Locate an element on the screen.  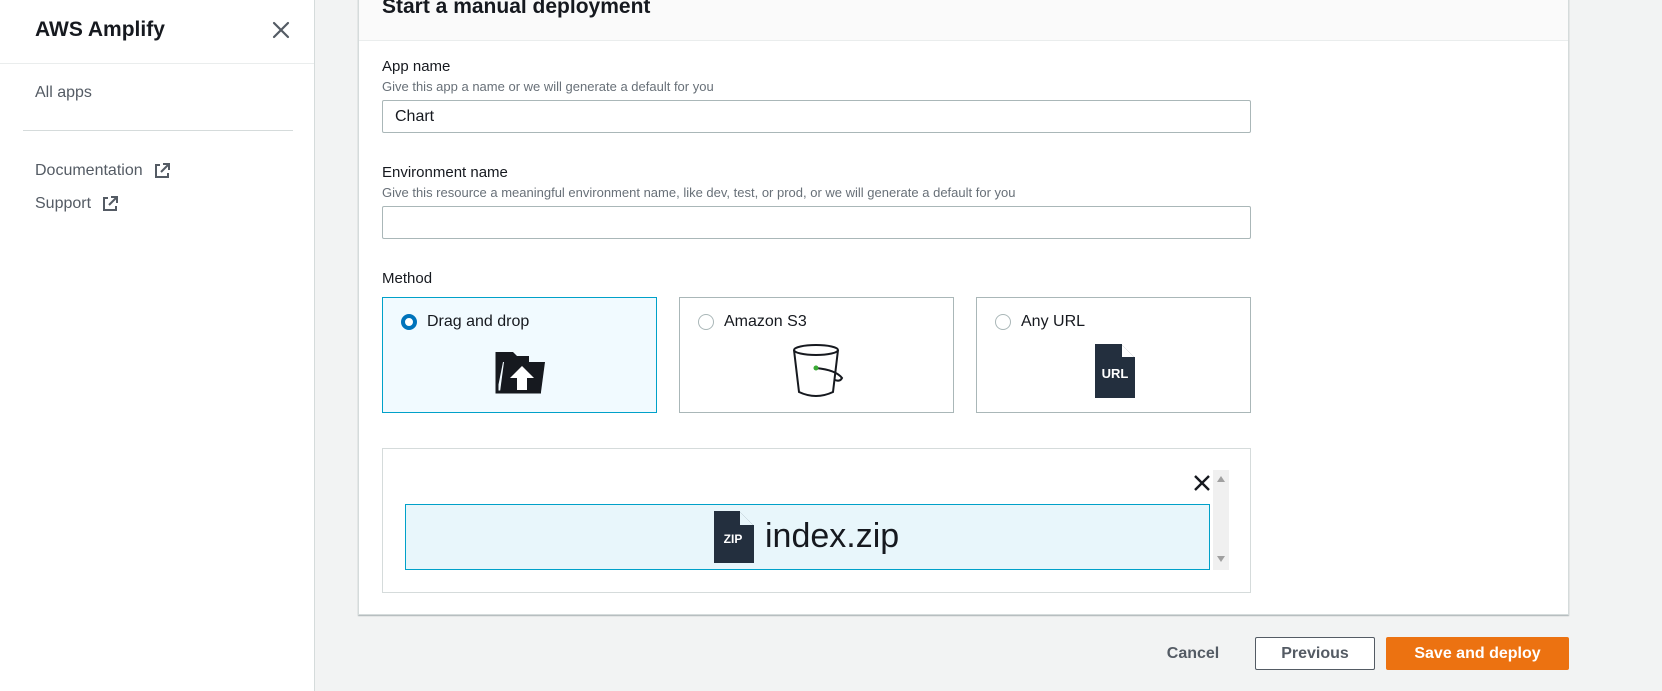
method-option-amazon-s3: Amazon S3 is located at coordinates (816, 355).